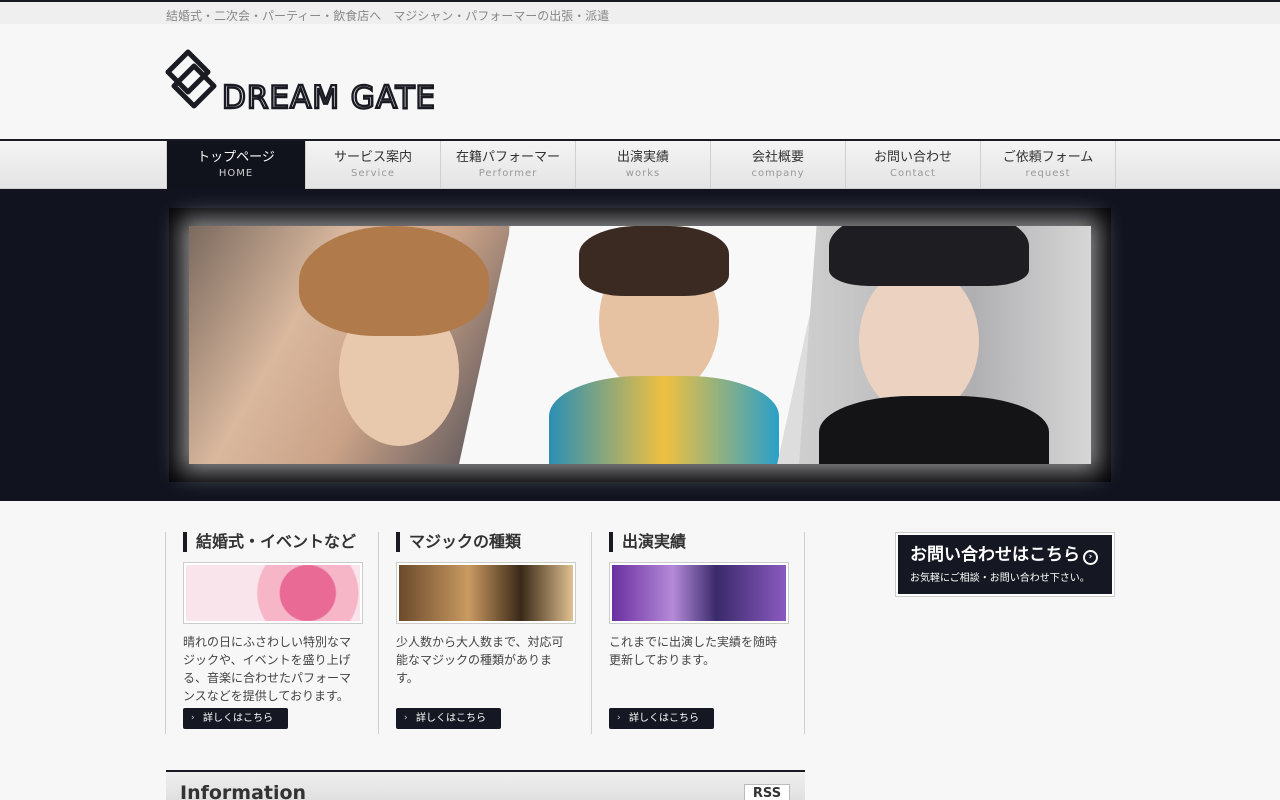  I want to click on nav-label: サービス案内, so click(372, 157).